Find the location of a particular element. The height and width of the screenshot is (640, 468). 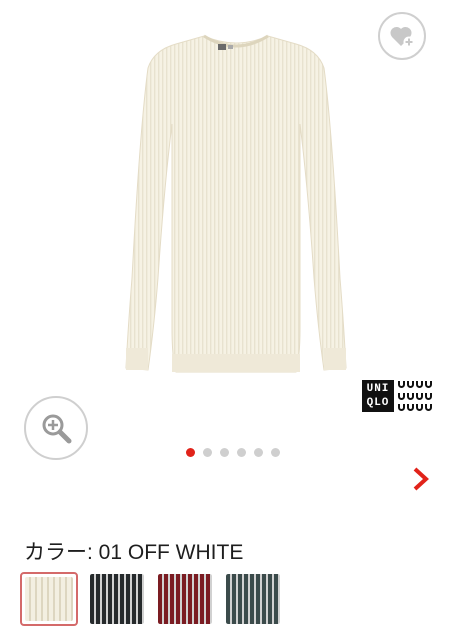

heart-plus-icon is located at coordinates (402, 37).